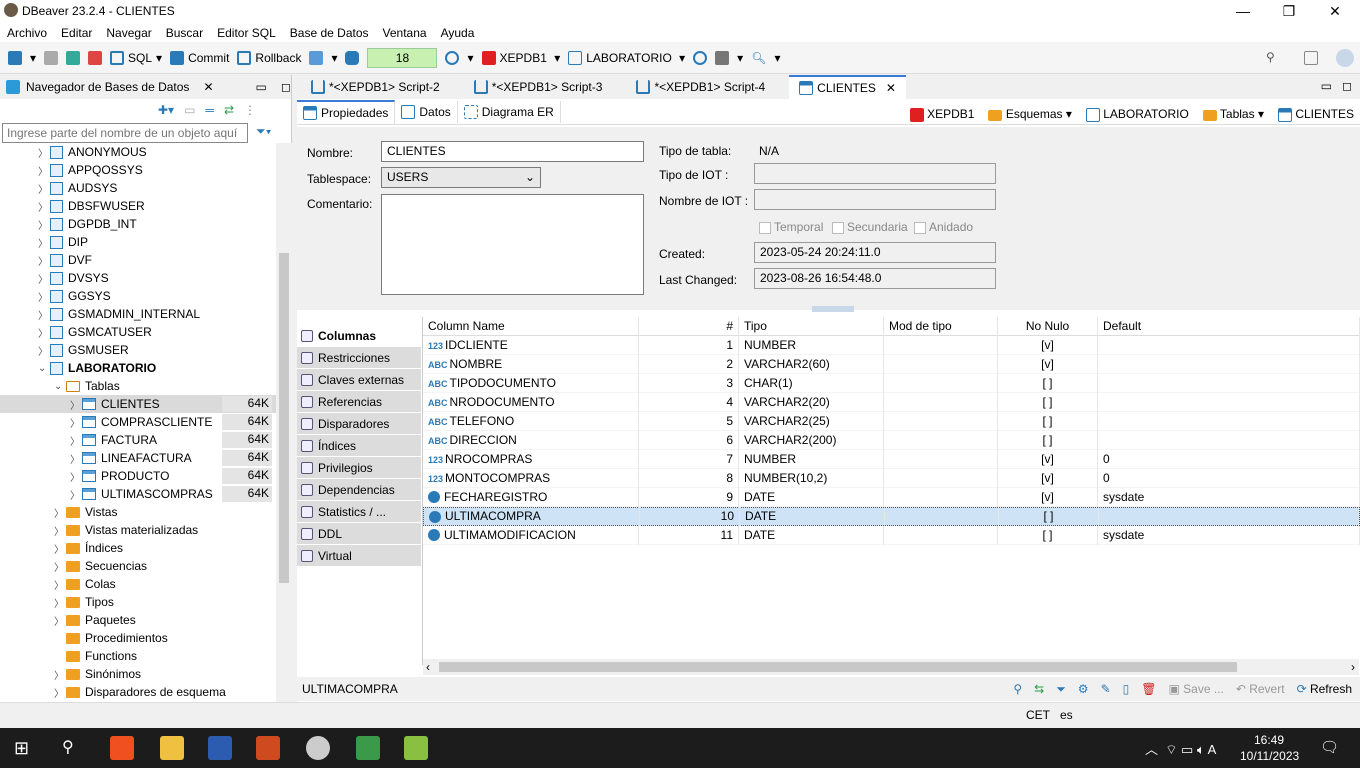 This screenshot has width=1360, height=768. What do you see at coordinates (208, 87) in the screenshot?
I see `close-view-icon: ✕` at bounding box center [208, 87].